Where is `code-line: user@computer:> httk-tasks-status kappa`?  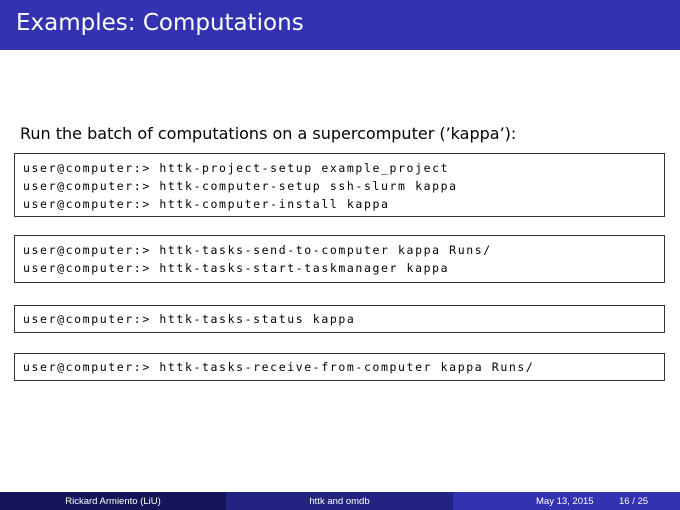 code-line: user@computer:> httk-tasks-status kappa is located at coordinates (189, 319).